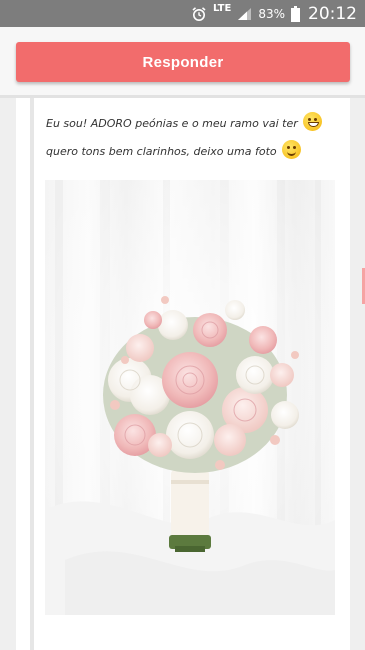 The image size is (365, 650). I want to click on status-bar: LTE 83% 20:12, so click(182, 13).